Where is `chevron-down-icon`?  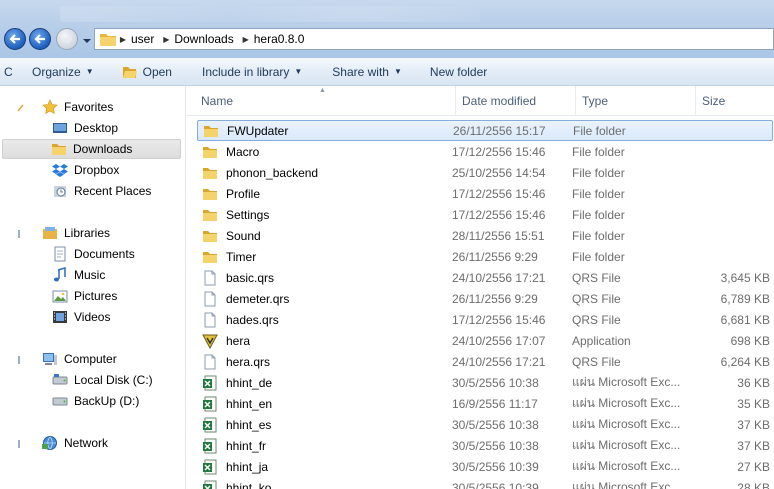 chevron-down-icon is located at coordinates (87, 41).